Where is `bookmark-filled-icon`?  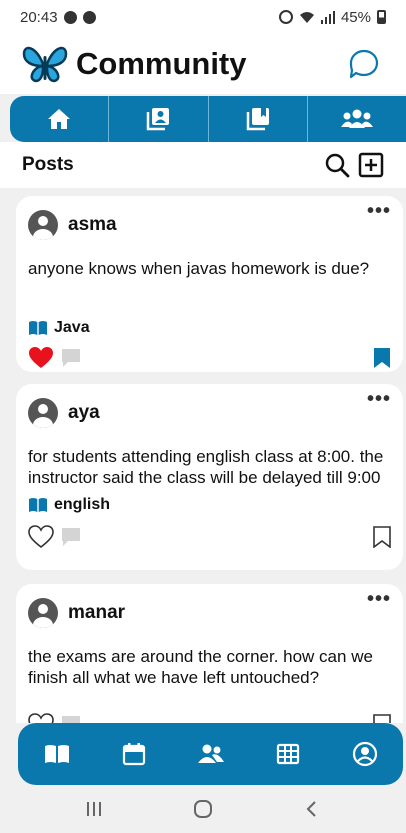
bookmark-filled-icon is located at coordinates (382, 358).